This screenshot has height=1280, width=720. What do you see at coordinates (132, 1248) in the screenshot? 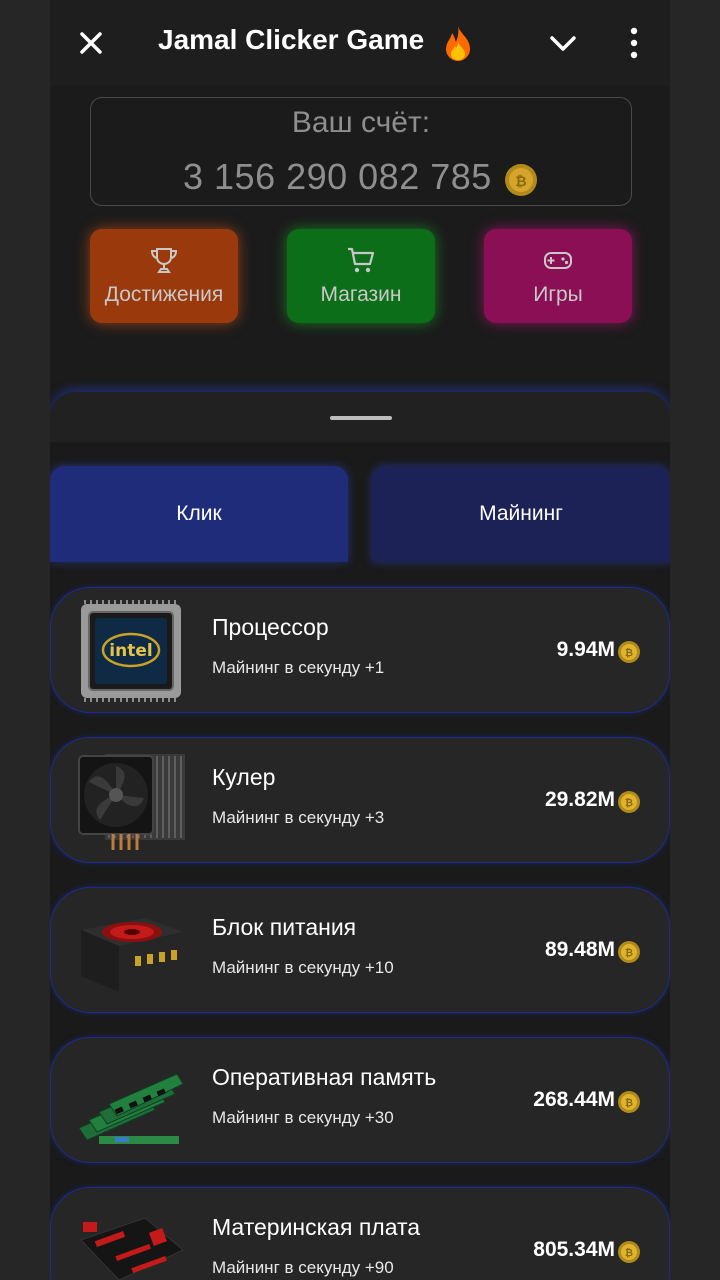
I see `motherboard-icon` at bounding box center [132, 1248].